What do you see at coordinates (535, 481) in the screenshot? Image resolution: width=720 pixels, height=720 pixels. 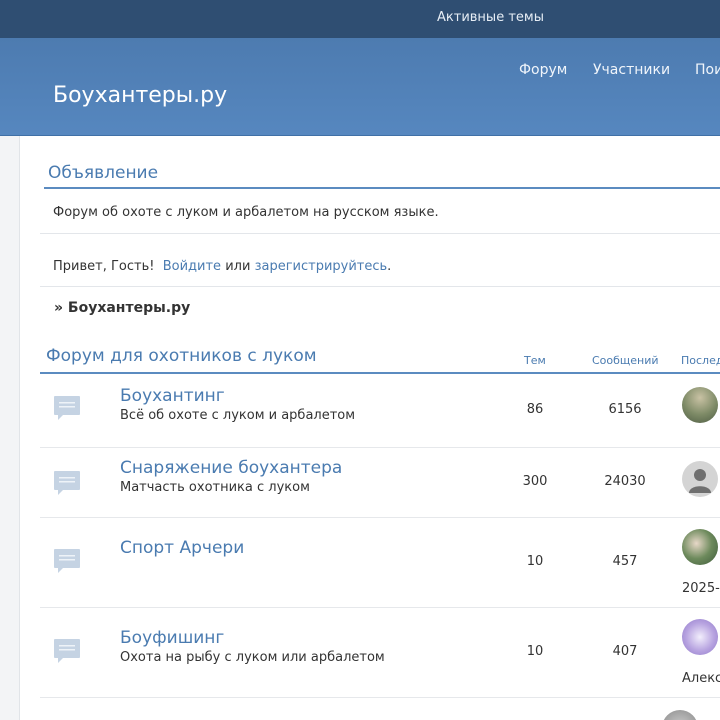 I see `topics-count: 300` at bounding box center [535, 481].